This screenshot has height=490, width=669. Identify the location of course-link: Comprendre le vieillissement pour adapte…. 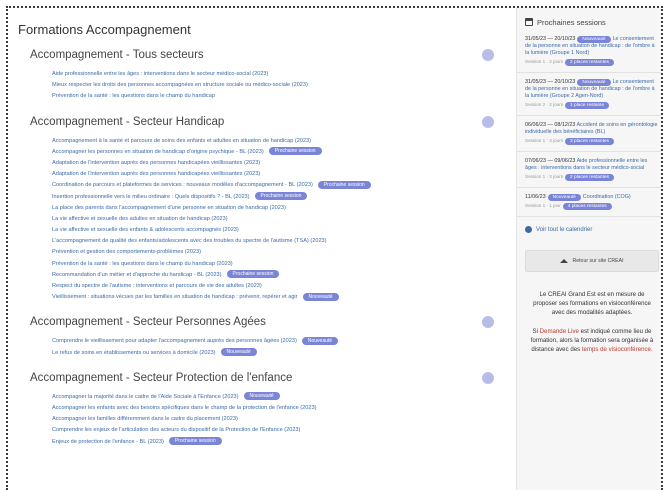
(275, 341).